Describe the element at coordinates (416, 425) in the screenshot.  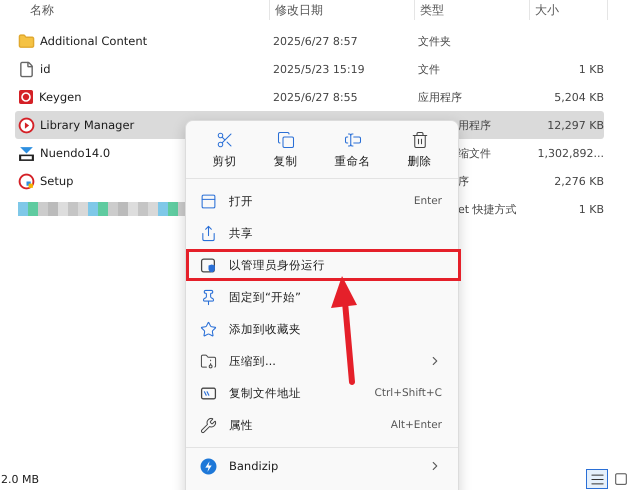
I see `shortcut-label: Alt+Enter` at that location.